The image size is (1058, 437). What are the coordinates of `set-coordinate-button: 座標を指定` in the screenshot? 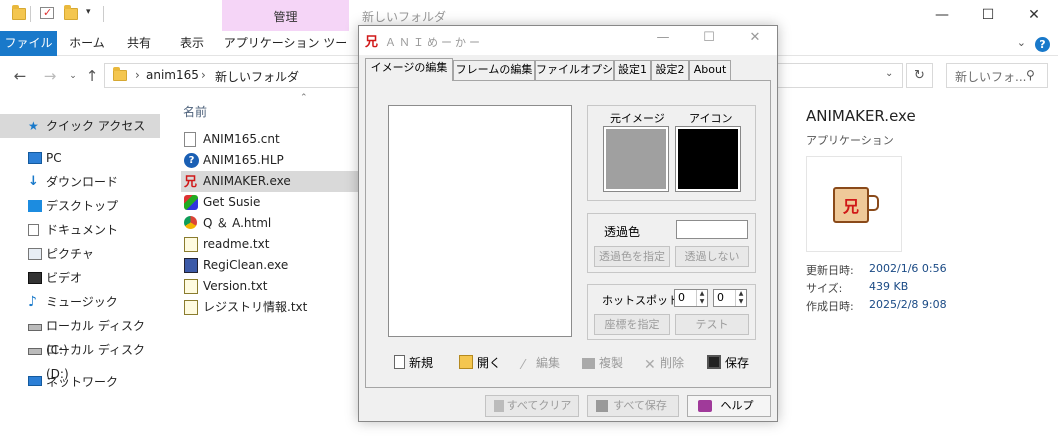 It's located at (632, 324).